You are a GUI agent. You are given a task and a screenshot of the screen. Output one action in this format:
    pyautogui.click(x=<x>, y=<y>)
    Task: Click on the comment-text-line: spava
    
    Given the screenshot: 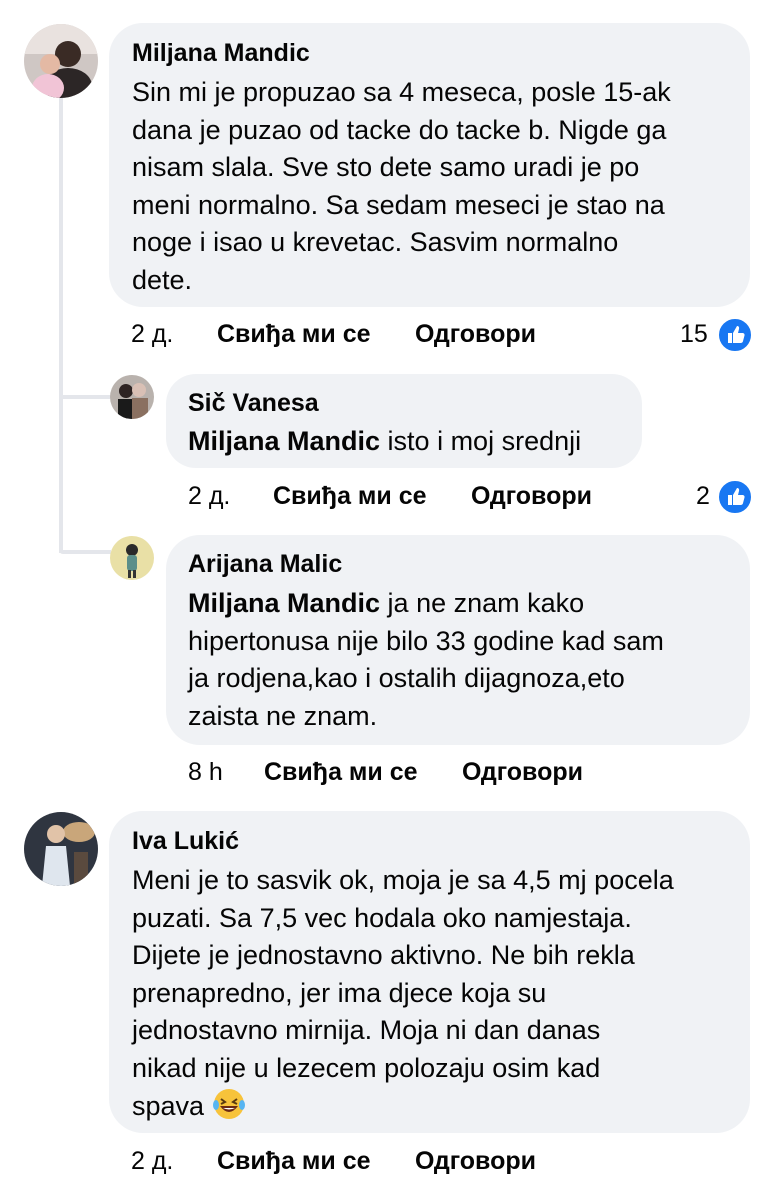 What is the action you would take?
    pyautogui.click(x=441, y=1106)
    